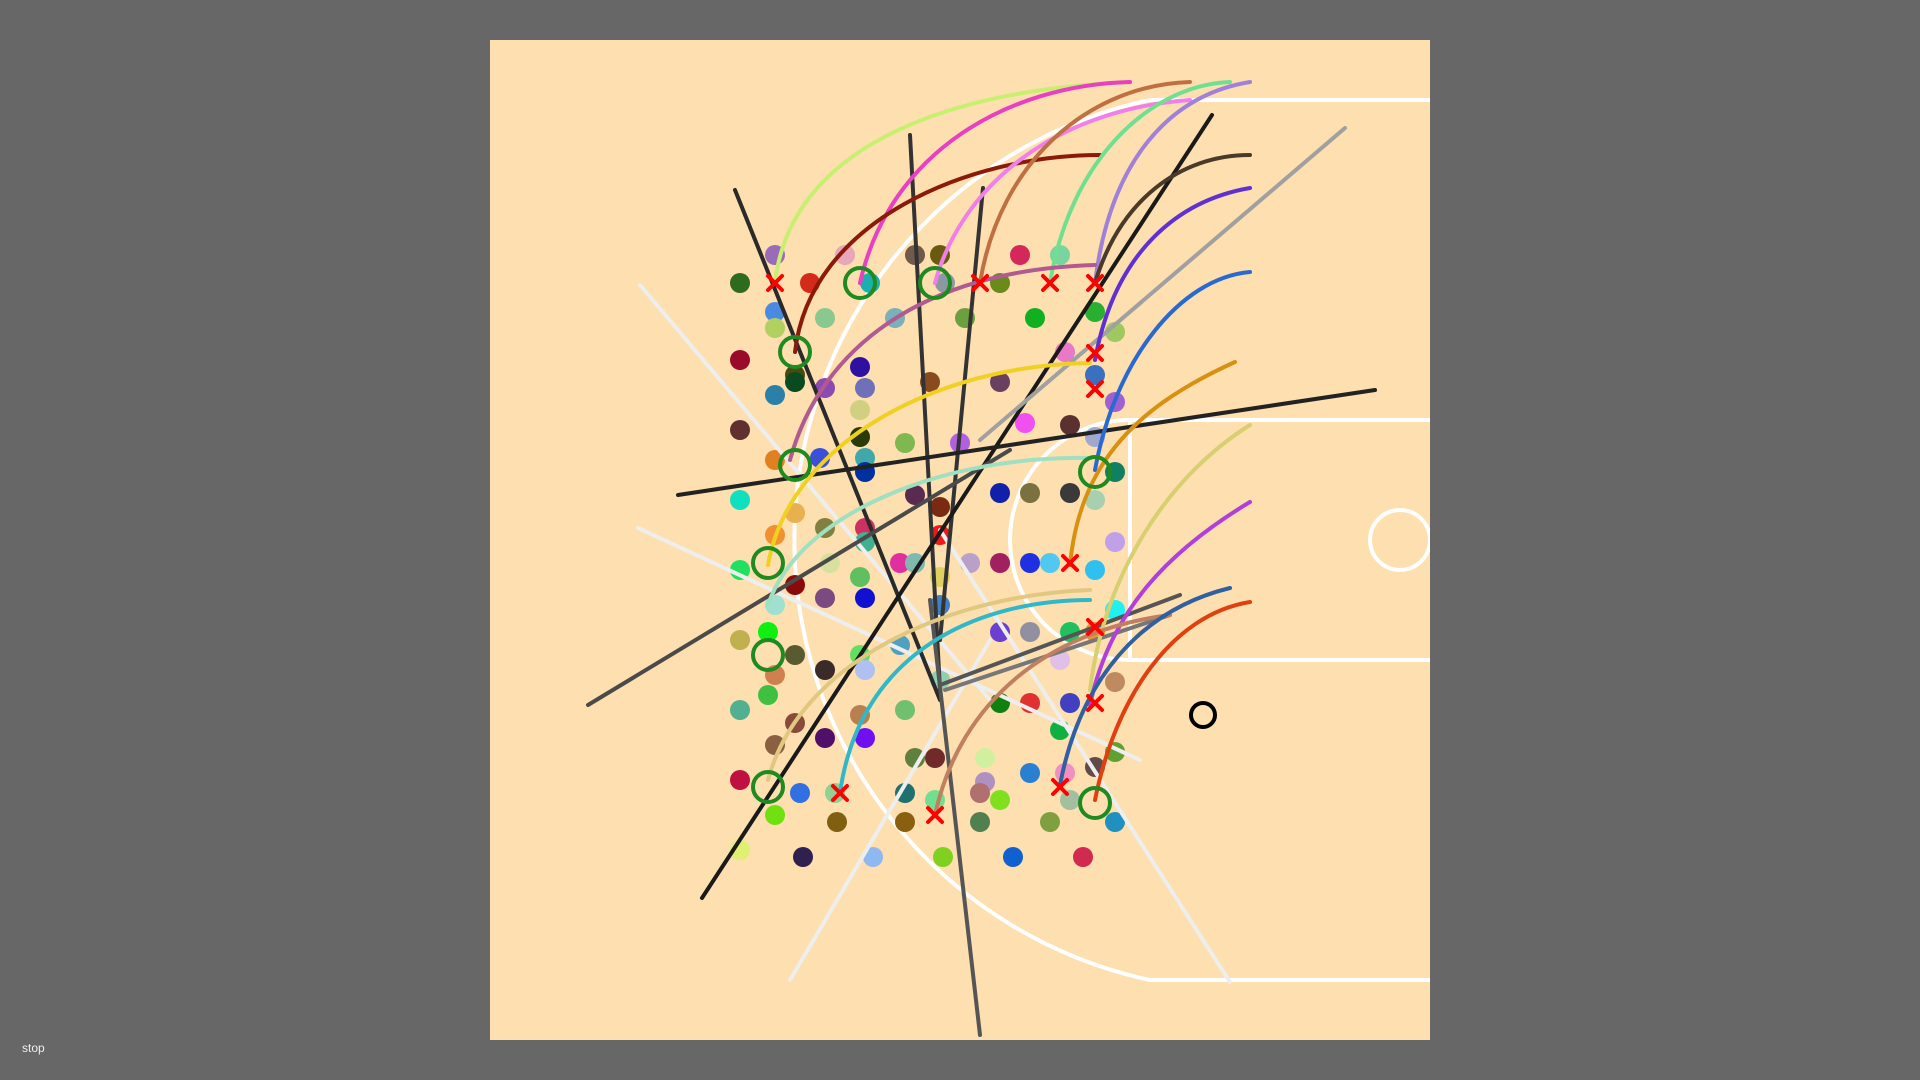 The width and height of the screenshot is (1920, 1080). What do you see at coordinates (1052, 715) in the screenshot?
I see `path-curve` at bounding box center [1052, 715].